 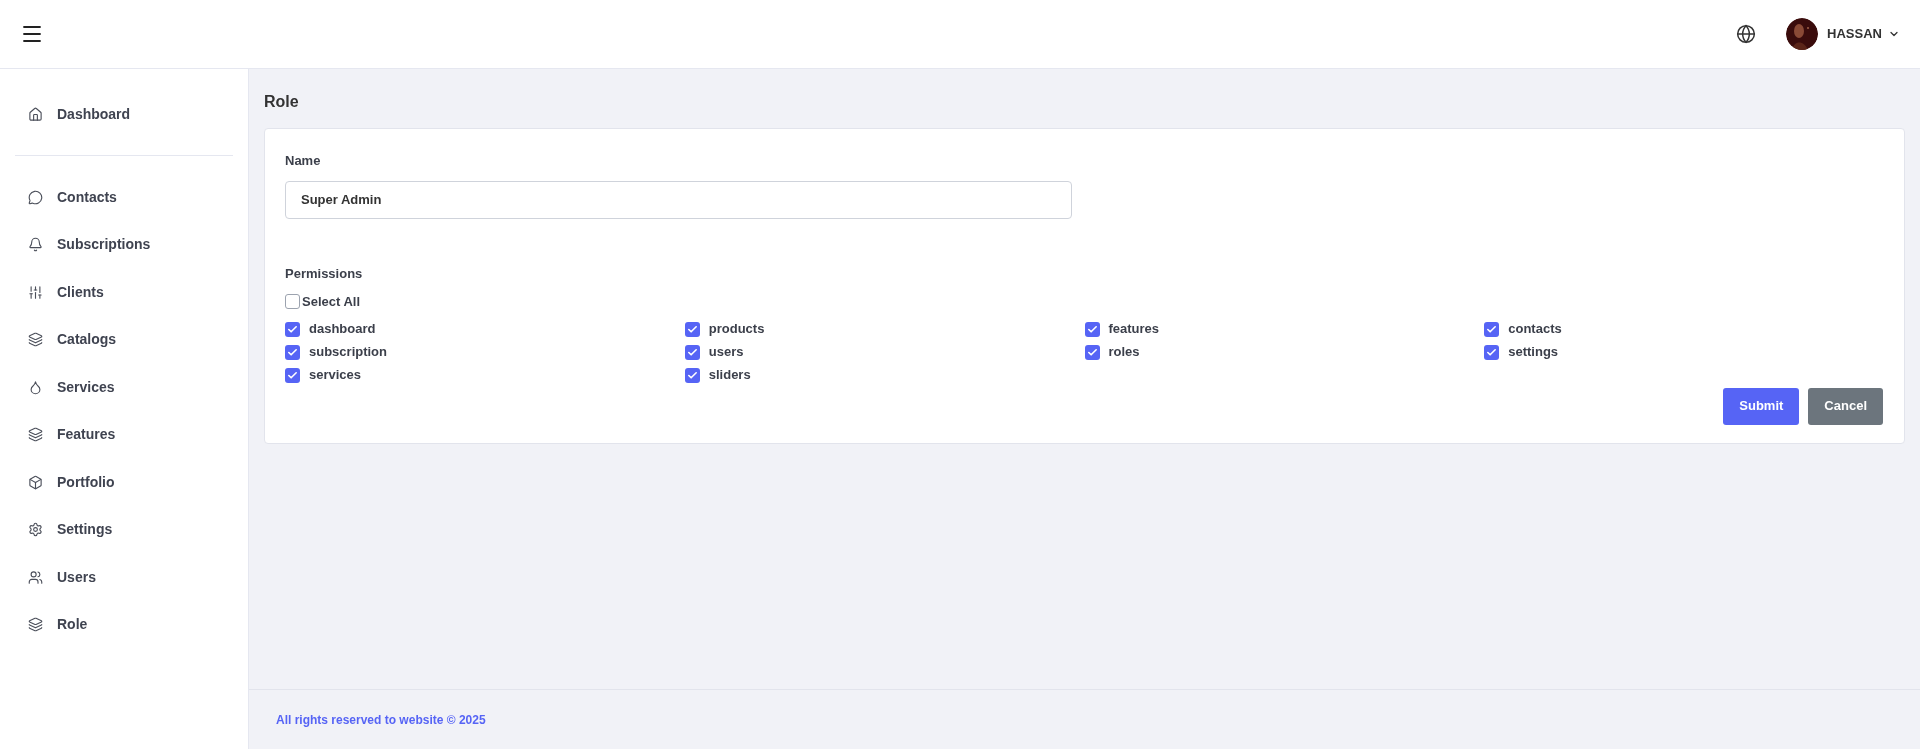 What do you see at coordinates (1854, 34) in the screenshot?
I see `user-name: HASSAN` at bounding box center [1854, 34].